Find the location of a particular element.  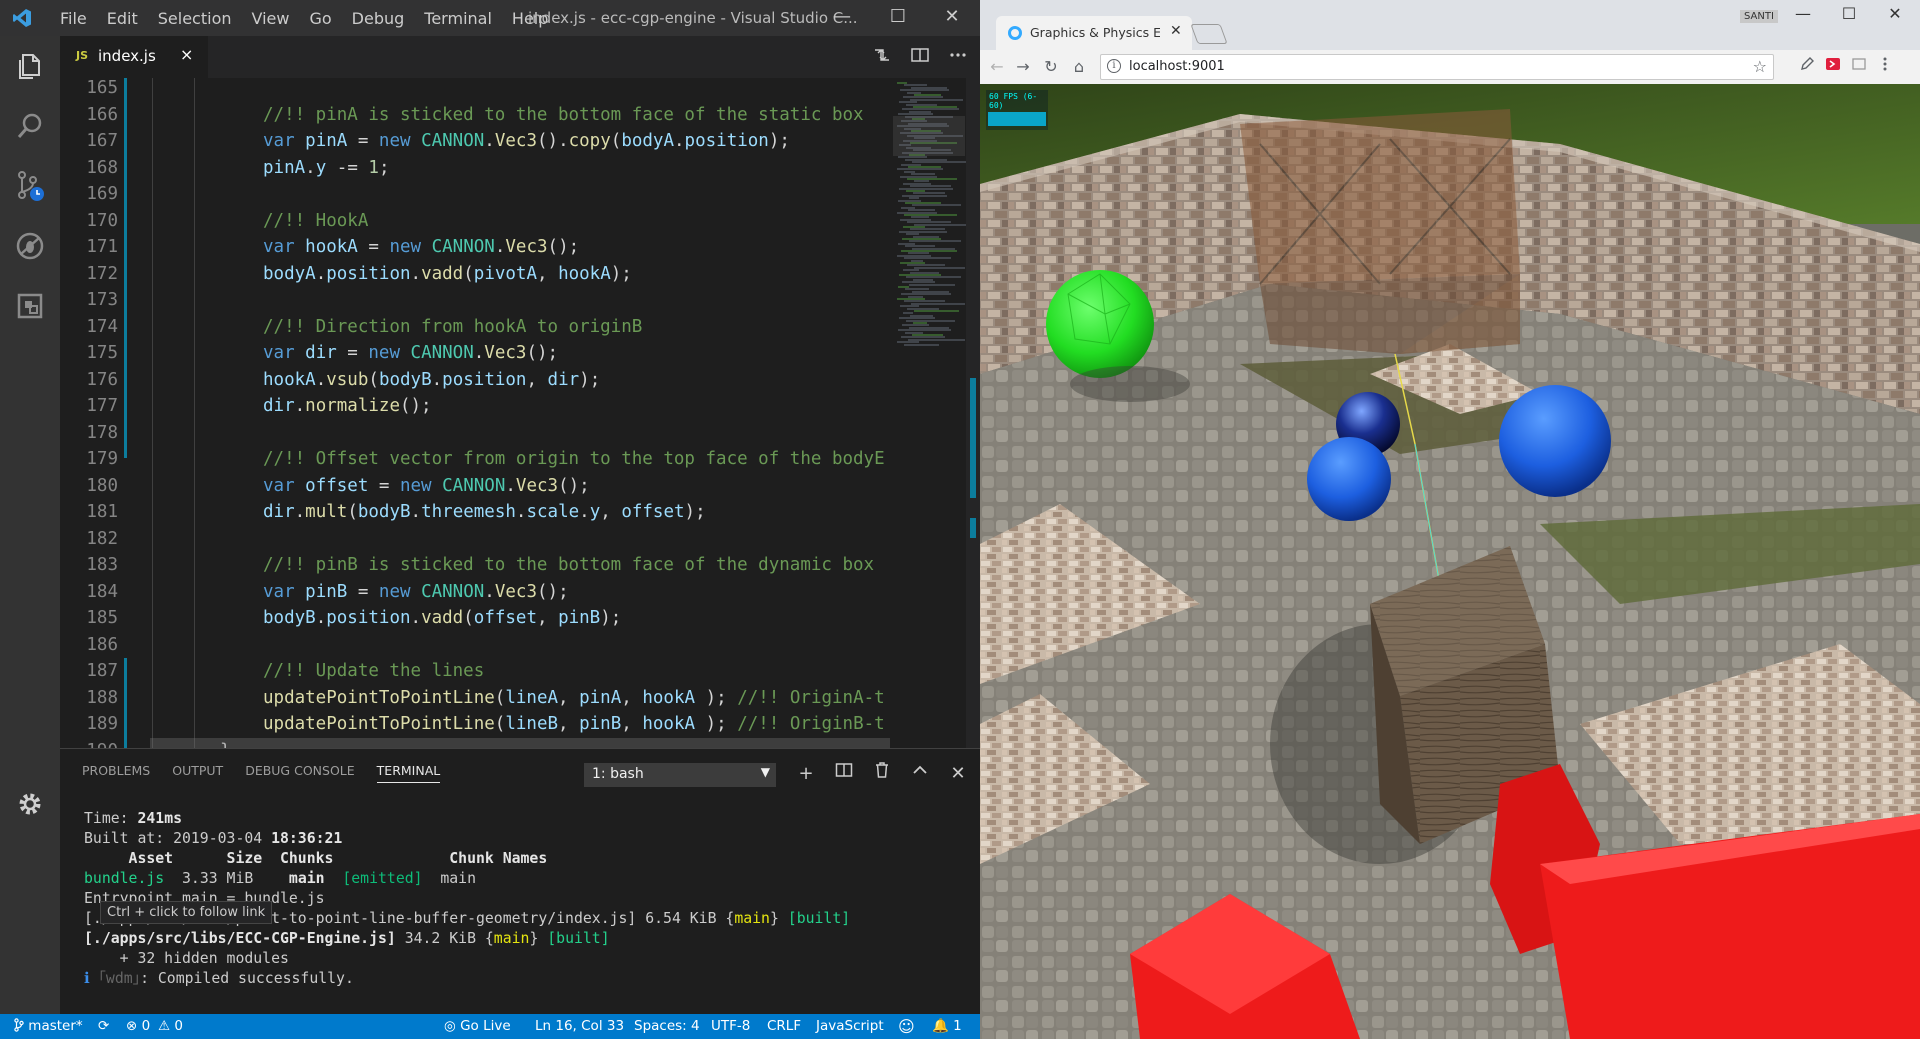

reload-icon: ↻ is located at coordinates (1051, 67).